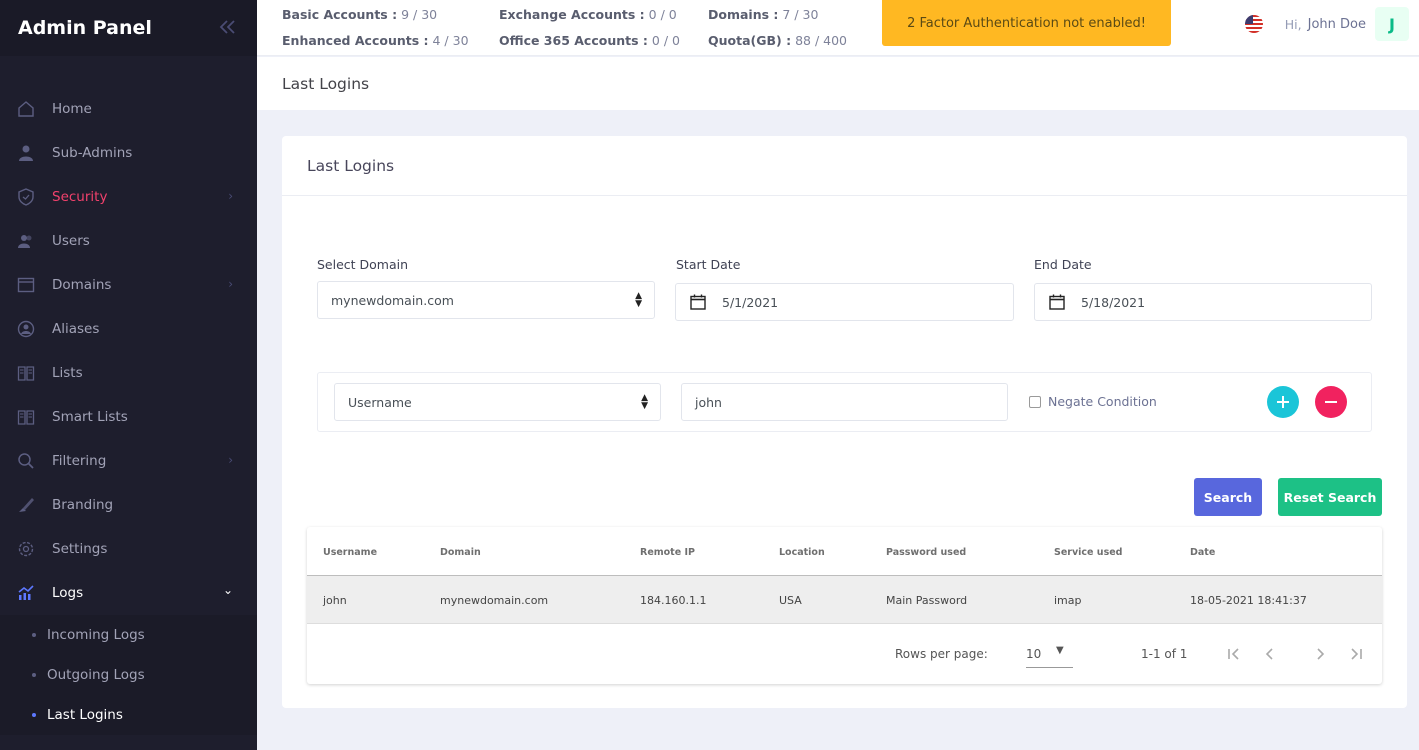  Describe the element at coordinates (96, 635) in the screenshot. I see `sidebar-subitem-label: Incoming Logs` at that location.